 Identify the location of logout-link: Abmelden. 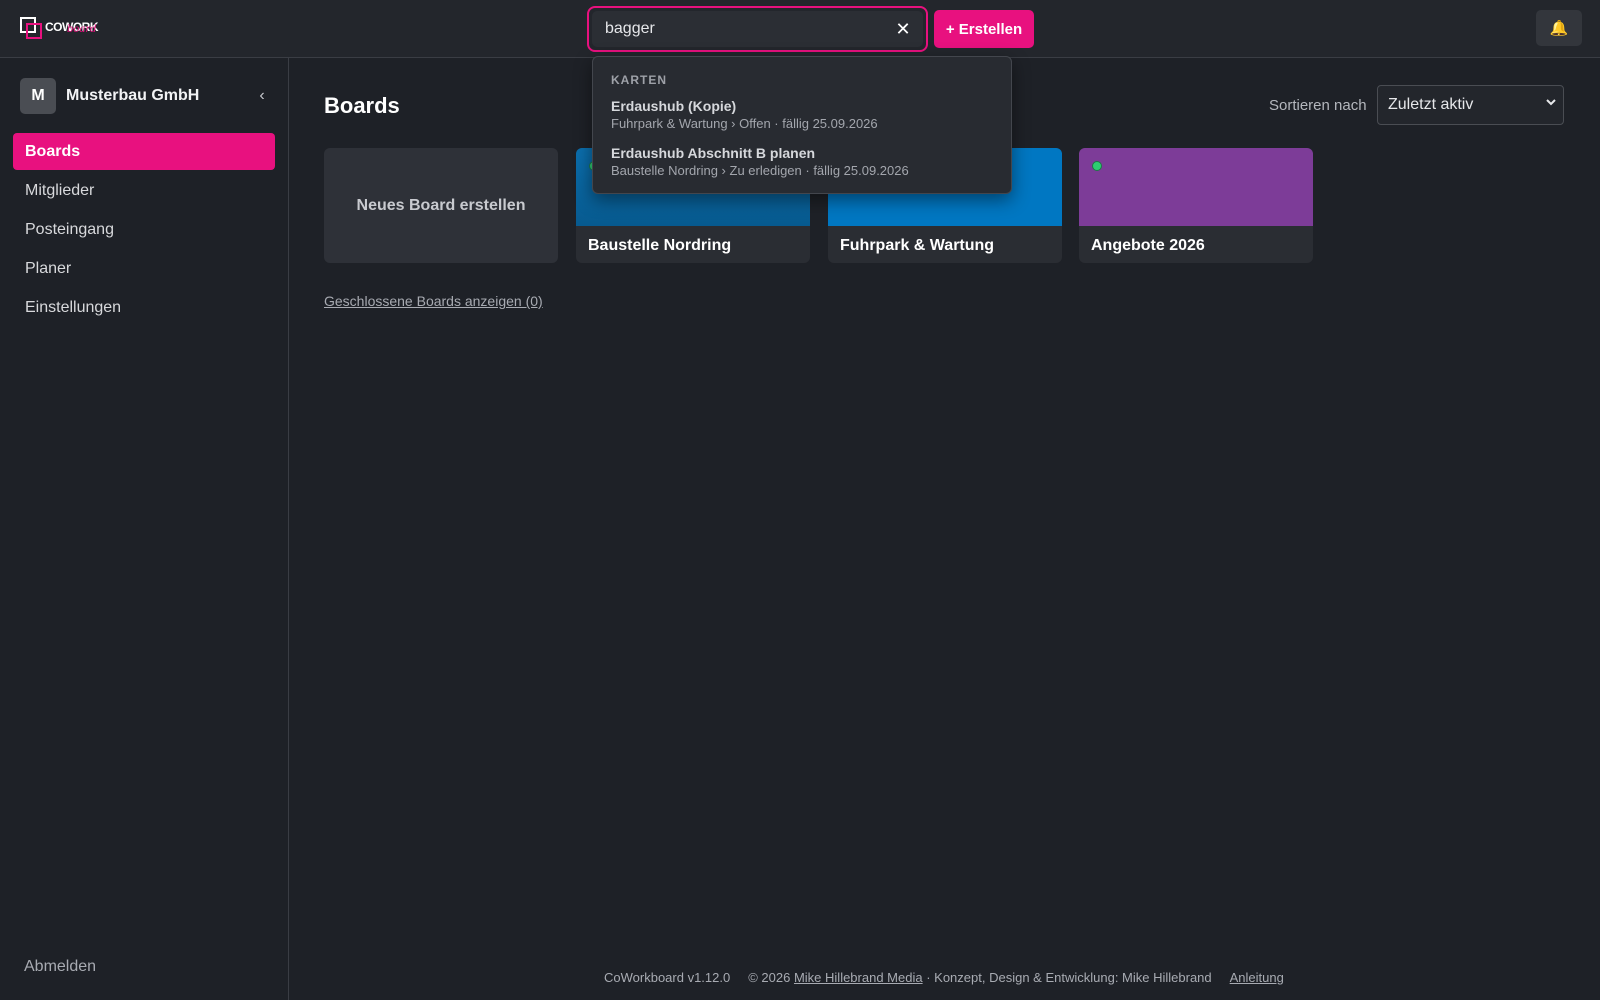
(60, 967).